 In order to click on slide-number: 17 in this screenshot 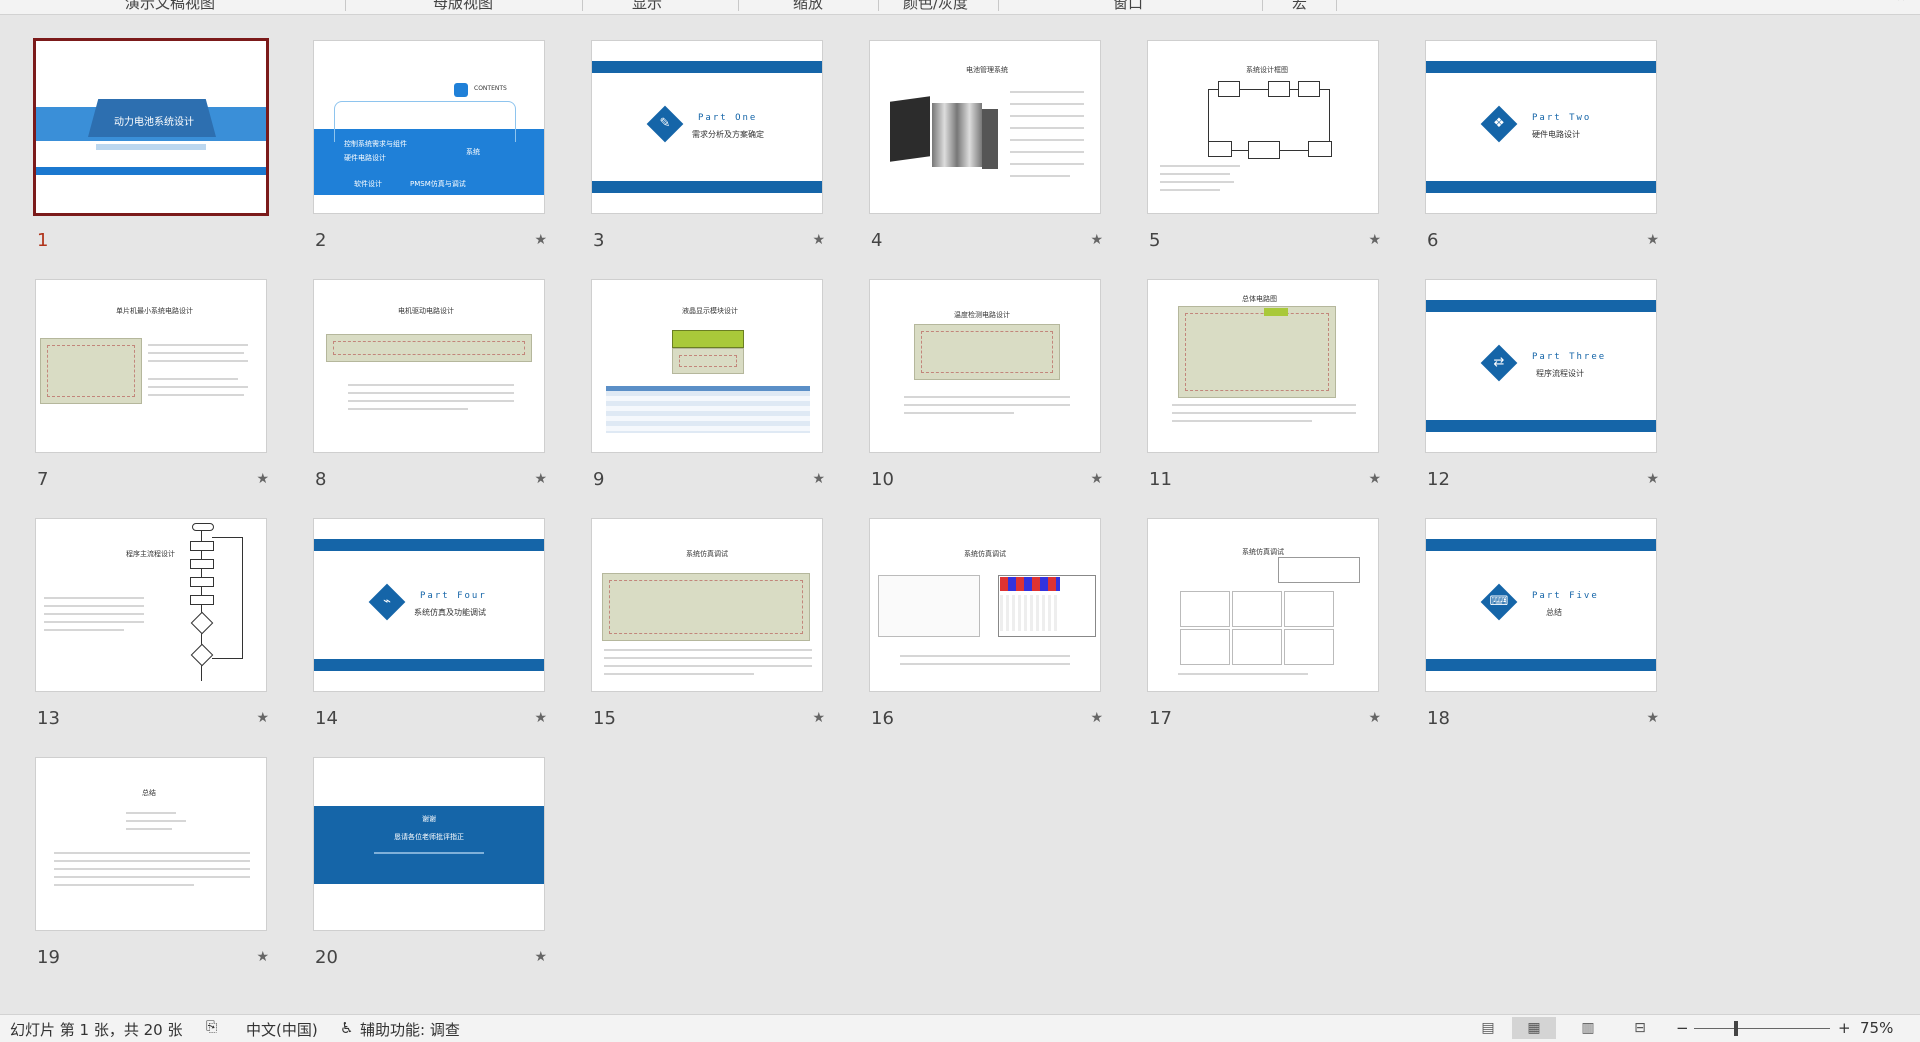, I will do `click(1160, 718)`.